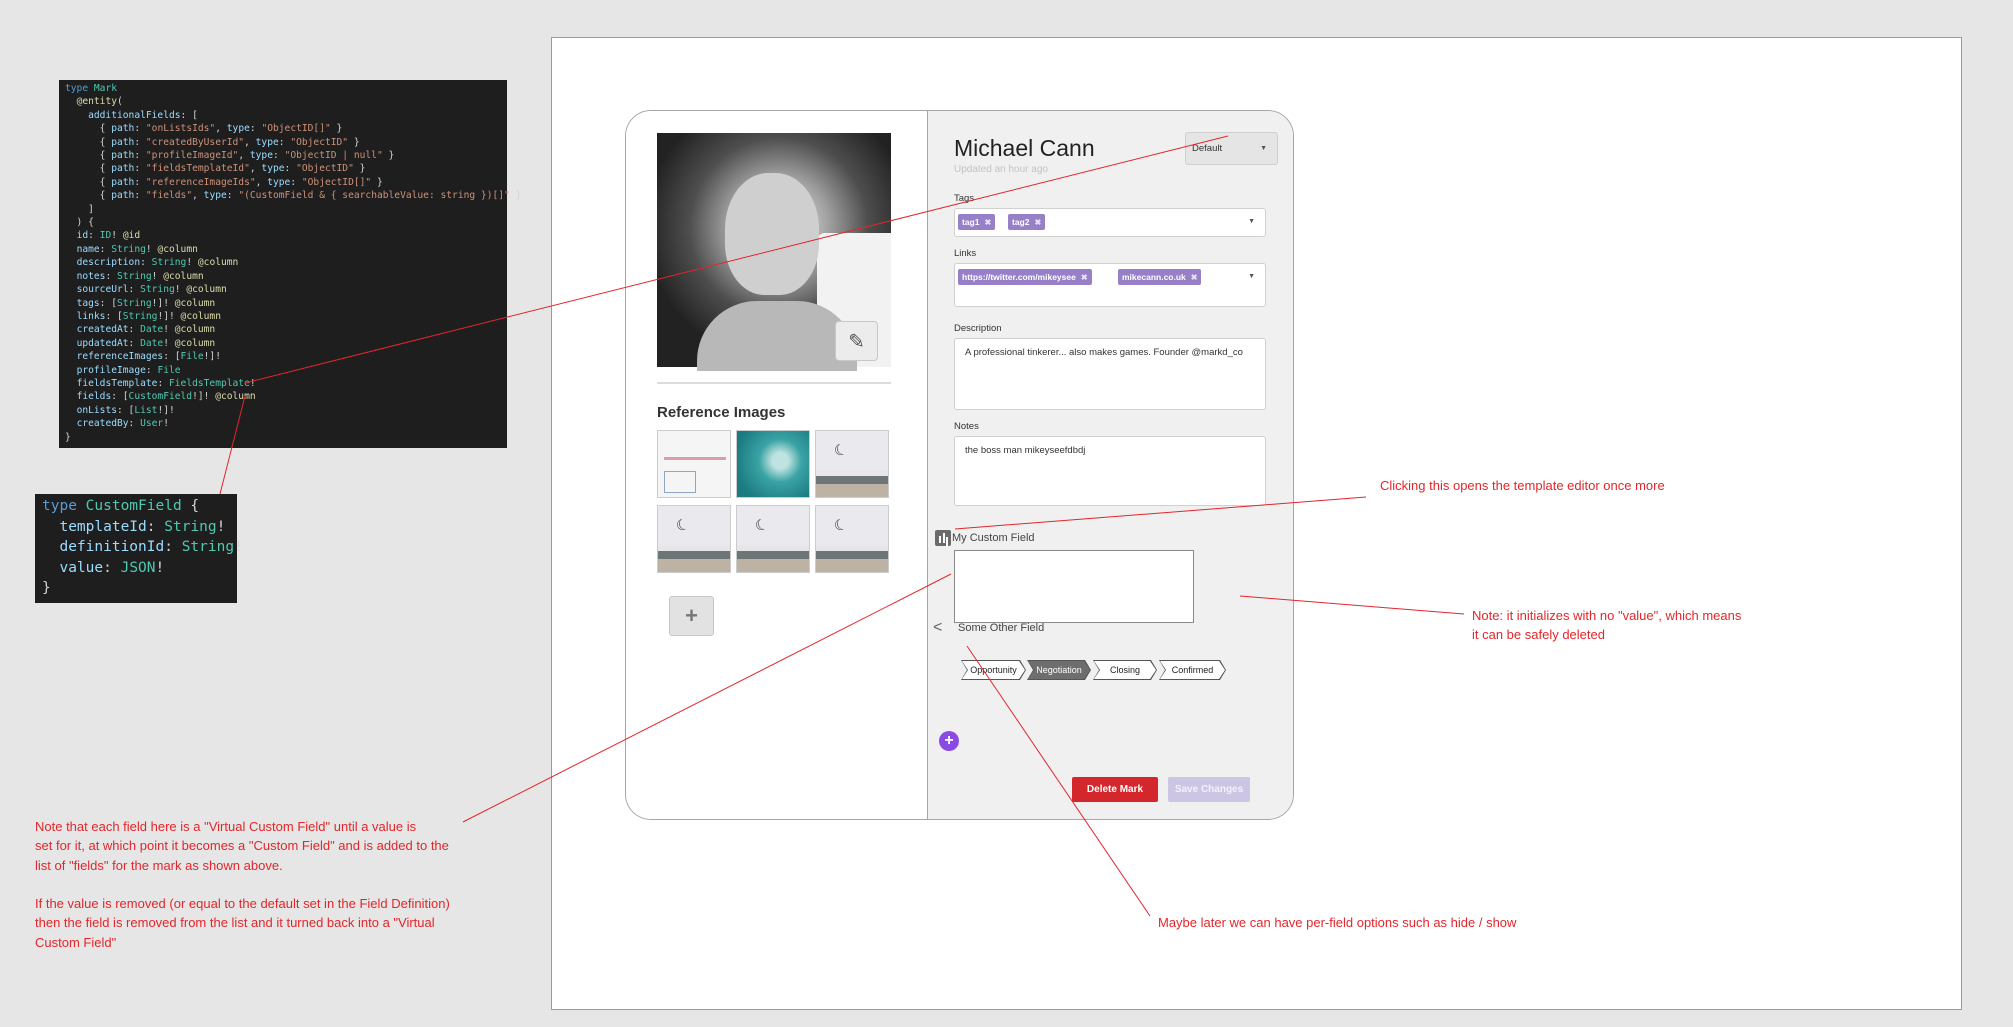  I want to click on edit-photo-button: ✎, so click(856, 341).